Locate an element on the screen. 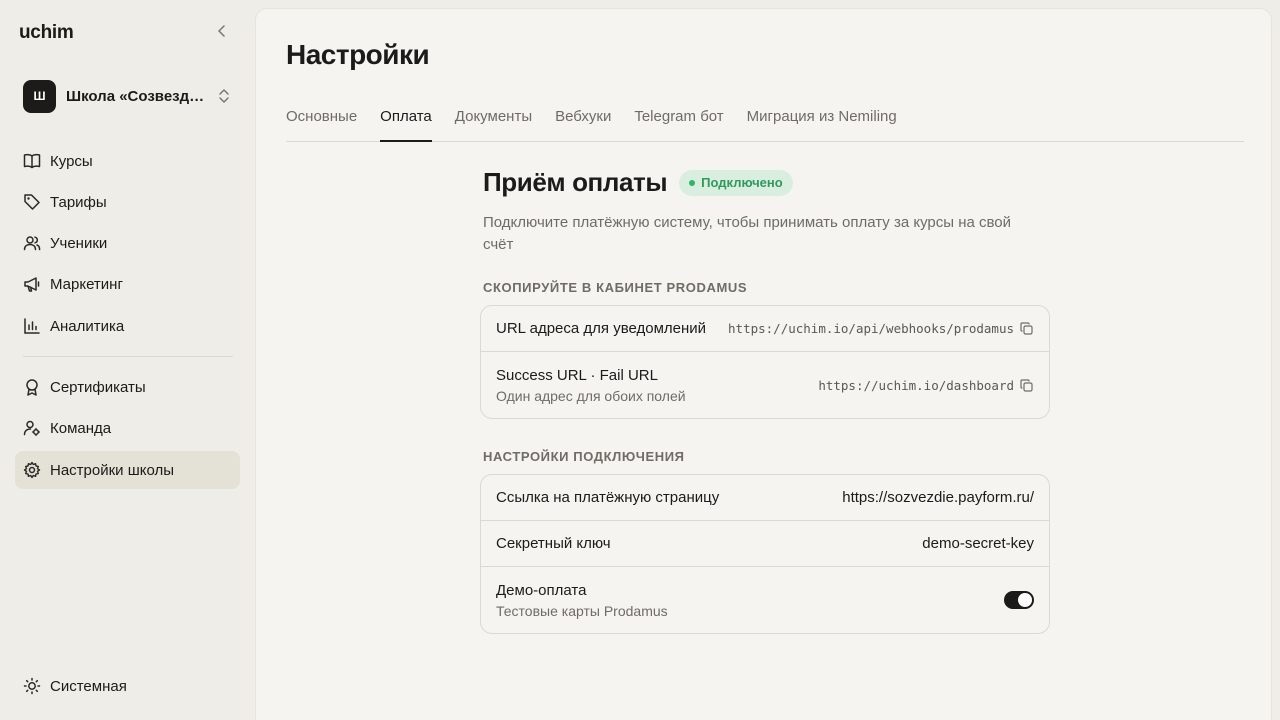 The width and height of the screenshot is (1280, 720). sidebar-item-label: Настройки школы is located at coordinates (112, 470).